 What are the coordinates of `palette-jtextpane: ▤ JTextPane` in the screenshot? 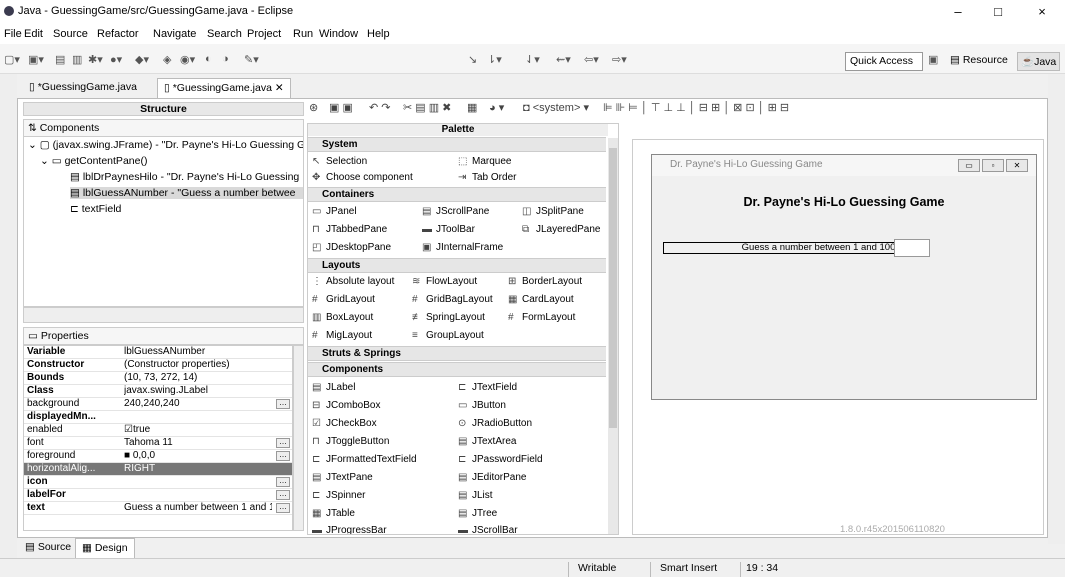 It's located at (342, 477).